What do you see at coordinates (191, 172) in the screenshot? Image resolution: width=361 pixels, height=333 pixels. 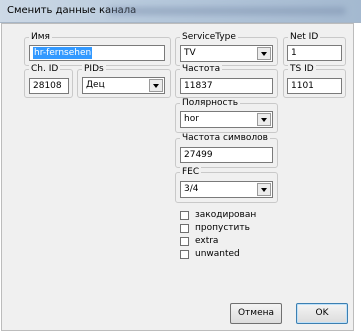 I see `fec-label: FEC` at bounding box center [191, 172].